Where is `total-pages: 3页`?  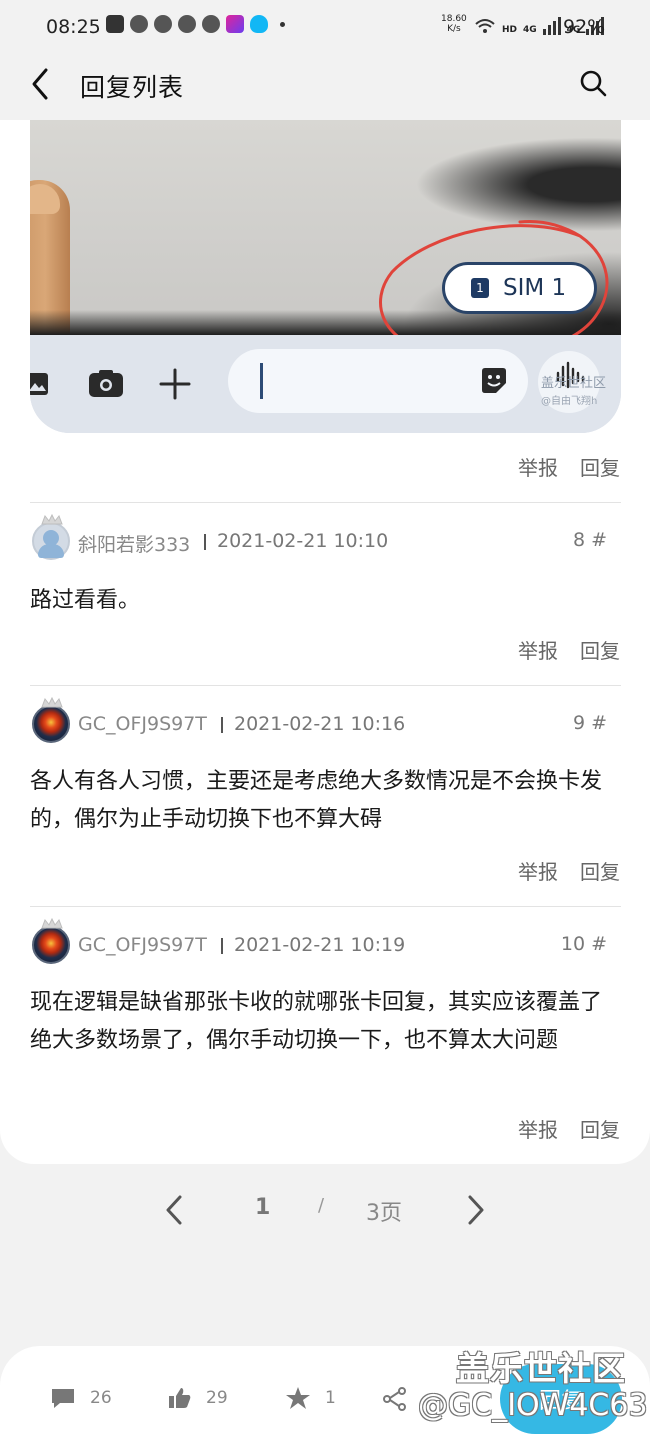
total-pages: 3页 is located at coordinates (384, 1213).